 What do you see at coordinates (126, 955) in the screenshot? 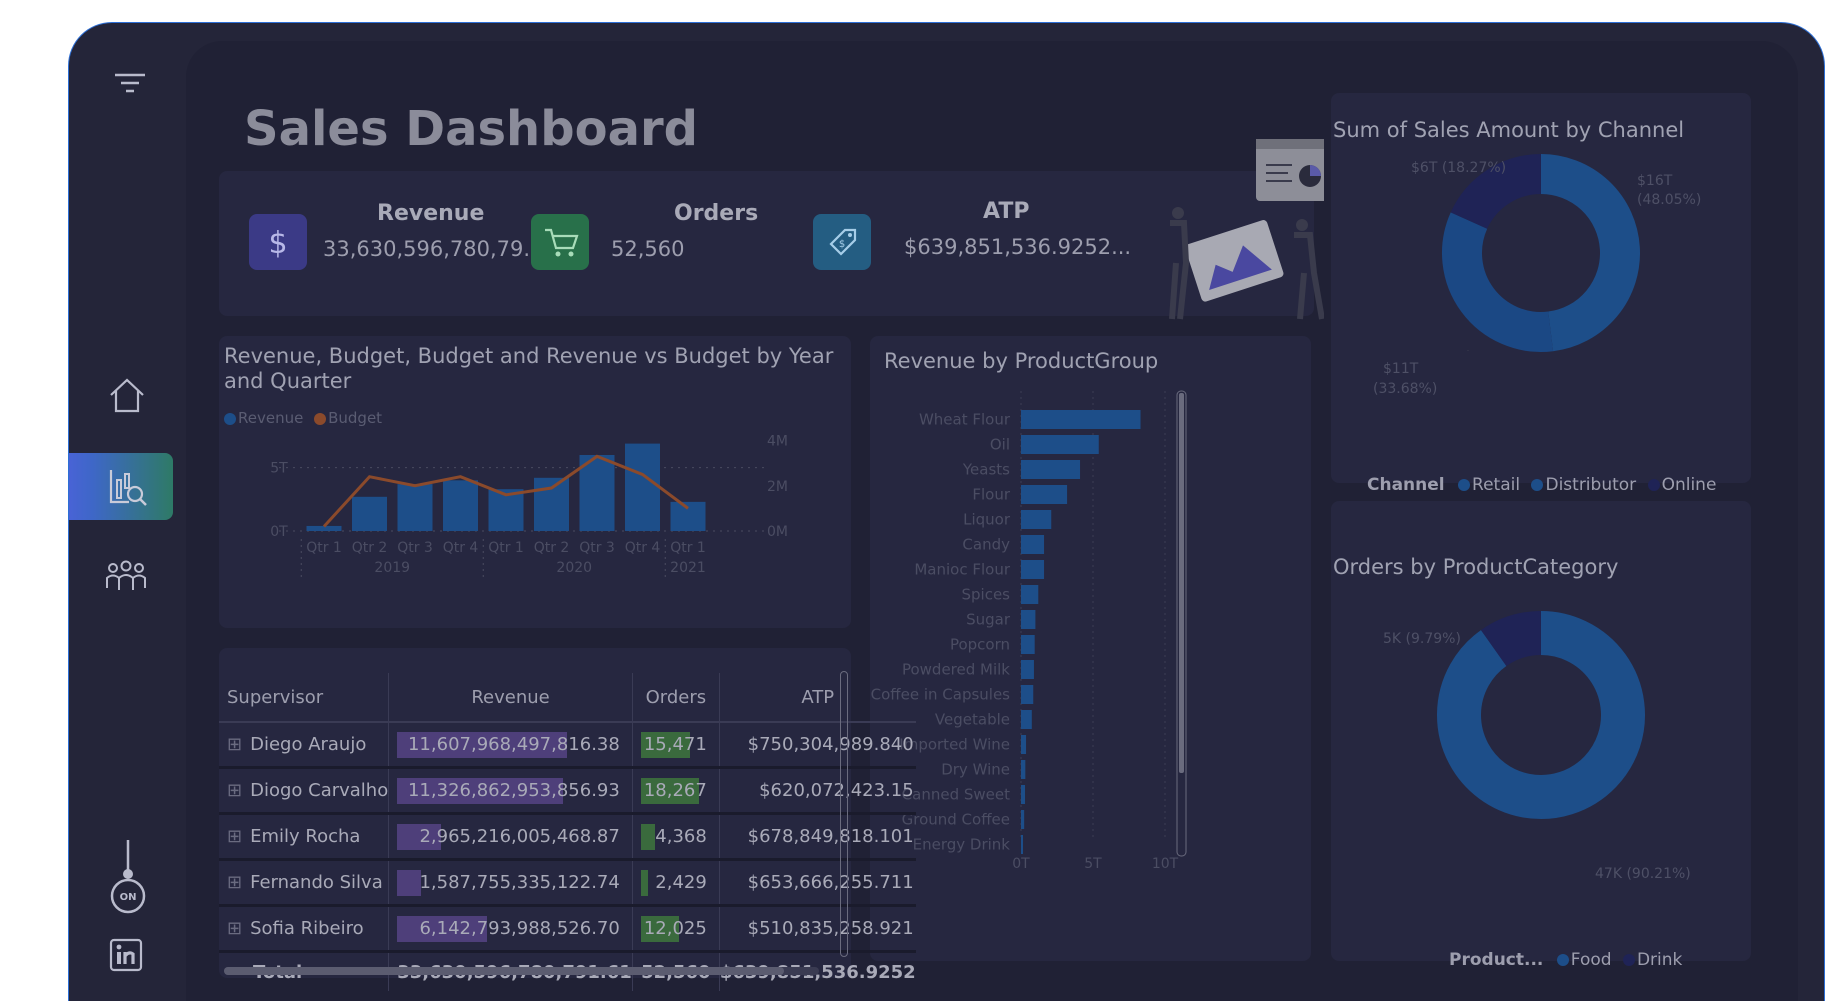
I see `linkedin-icon` at bounding box center [126, 955].